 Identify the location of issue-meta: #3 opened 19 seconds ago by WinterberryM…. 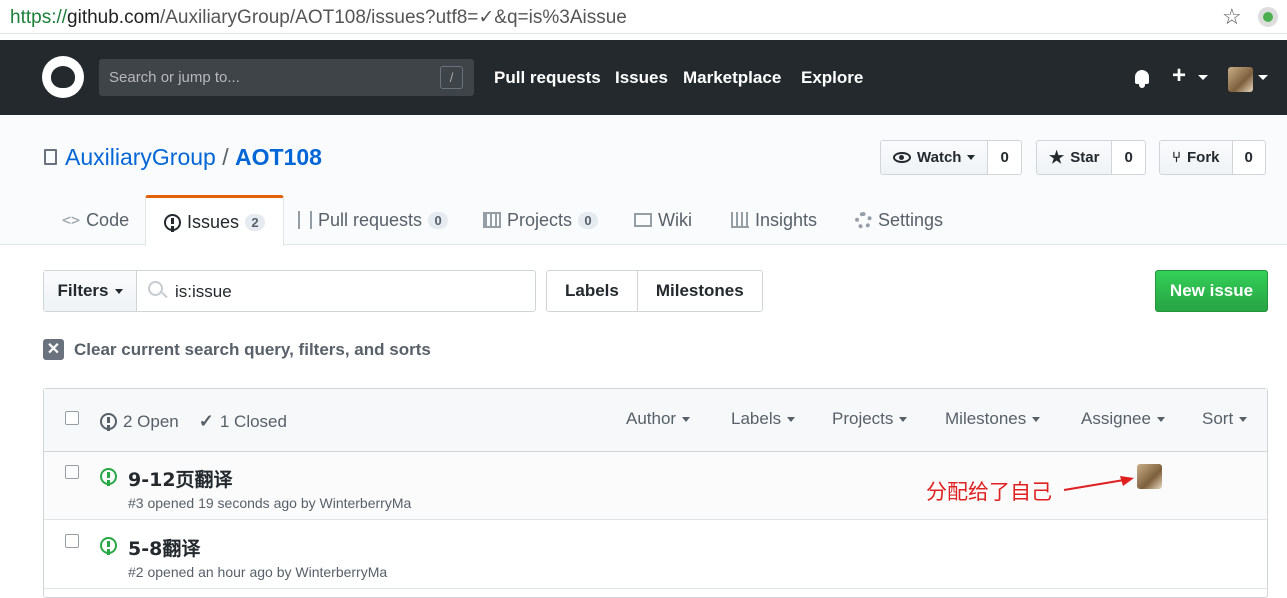
(270, 503).